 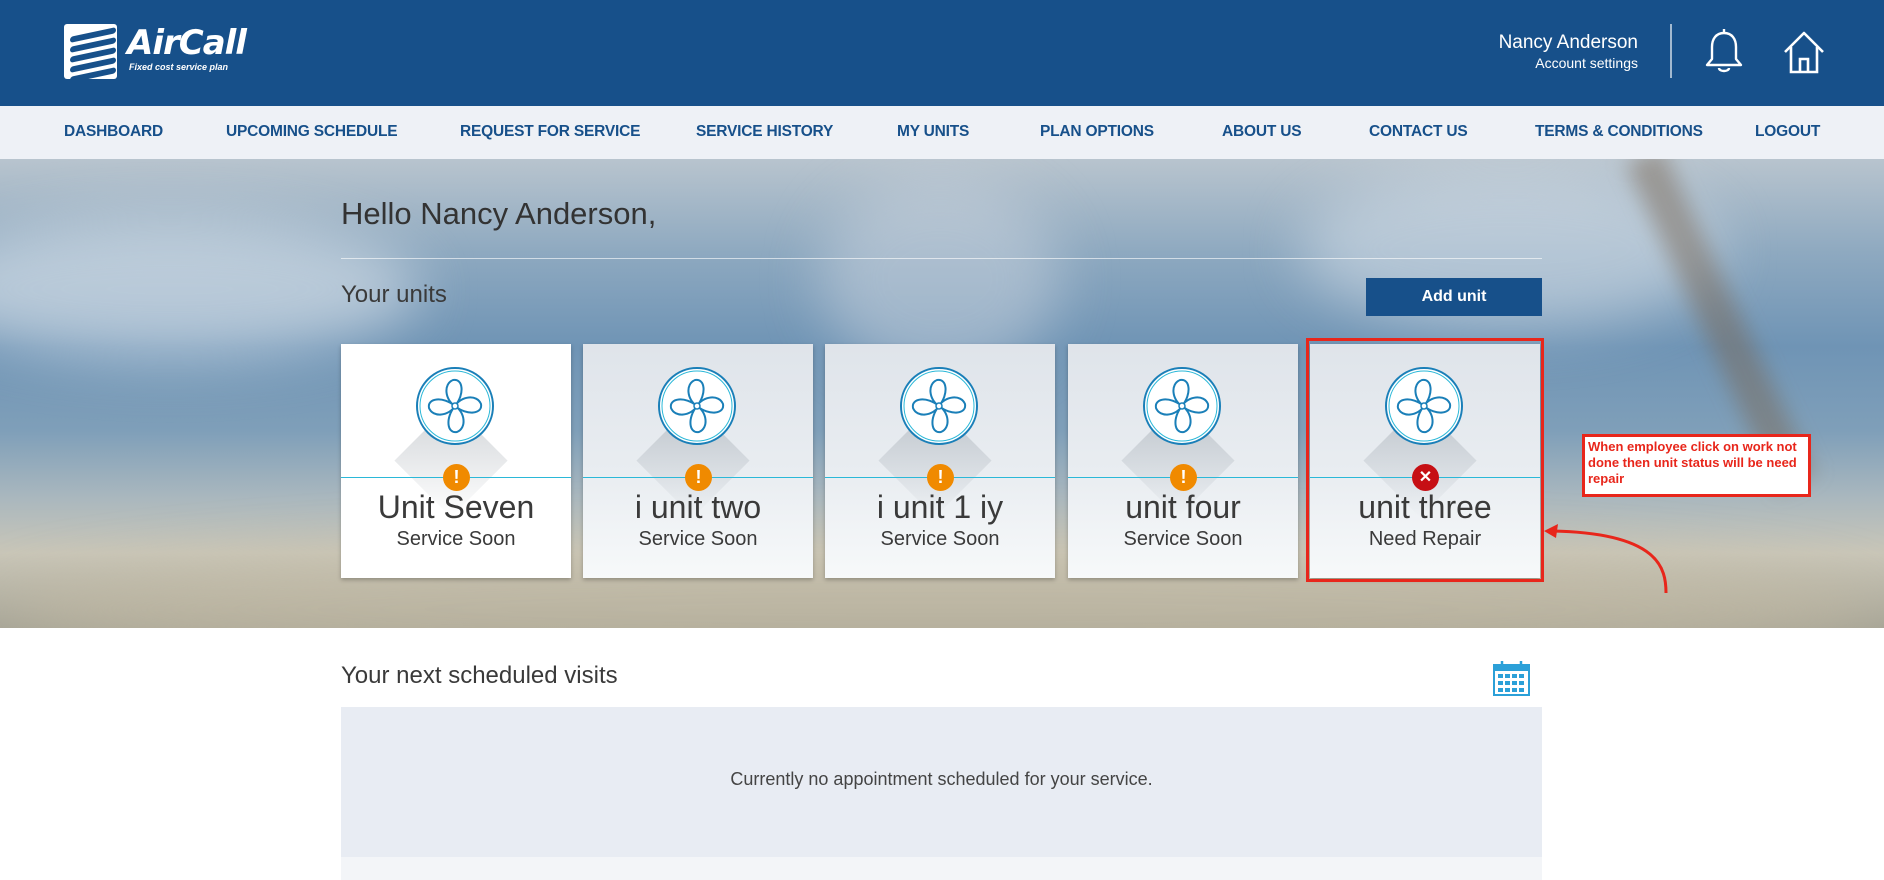 What do you see at coordinates (1097, 132) in the screenshot?
I see `nav-plan-options: PLAN OPTIONS` at bounding box center [1097, 132].